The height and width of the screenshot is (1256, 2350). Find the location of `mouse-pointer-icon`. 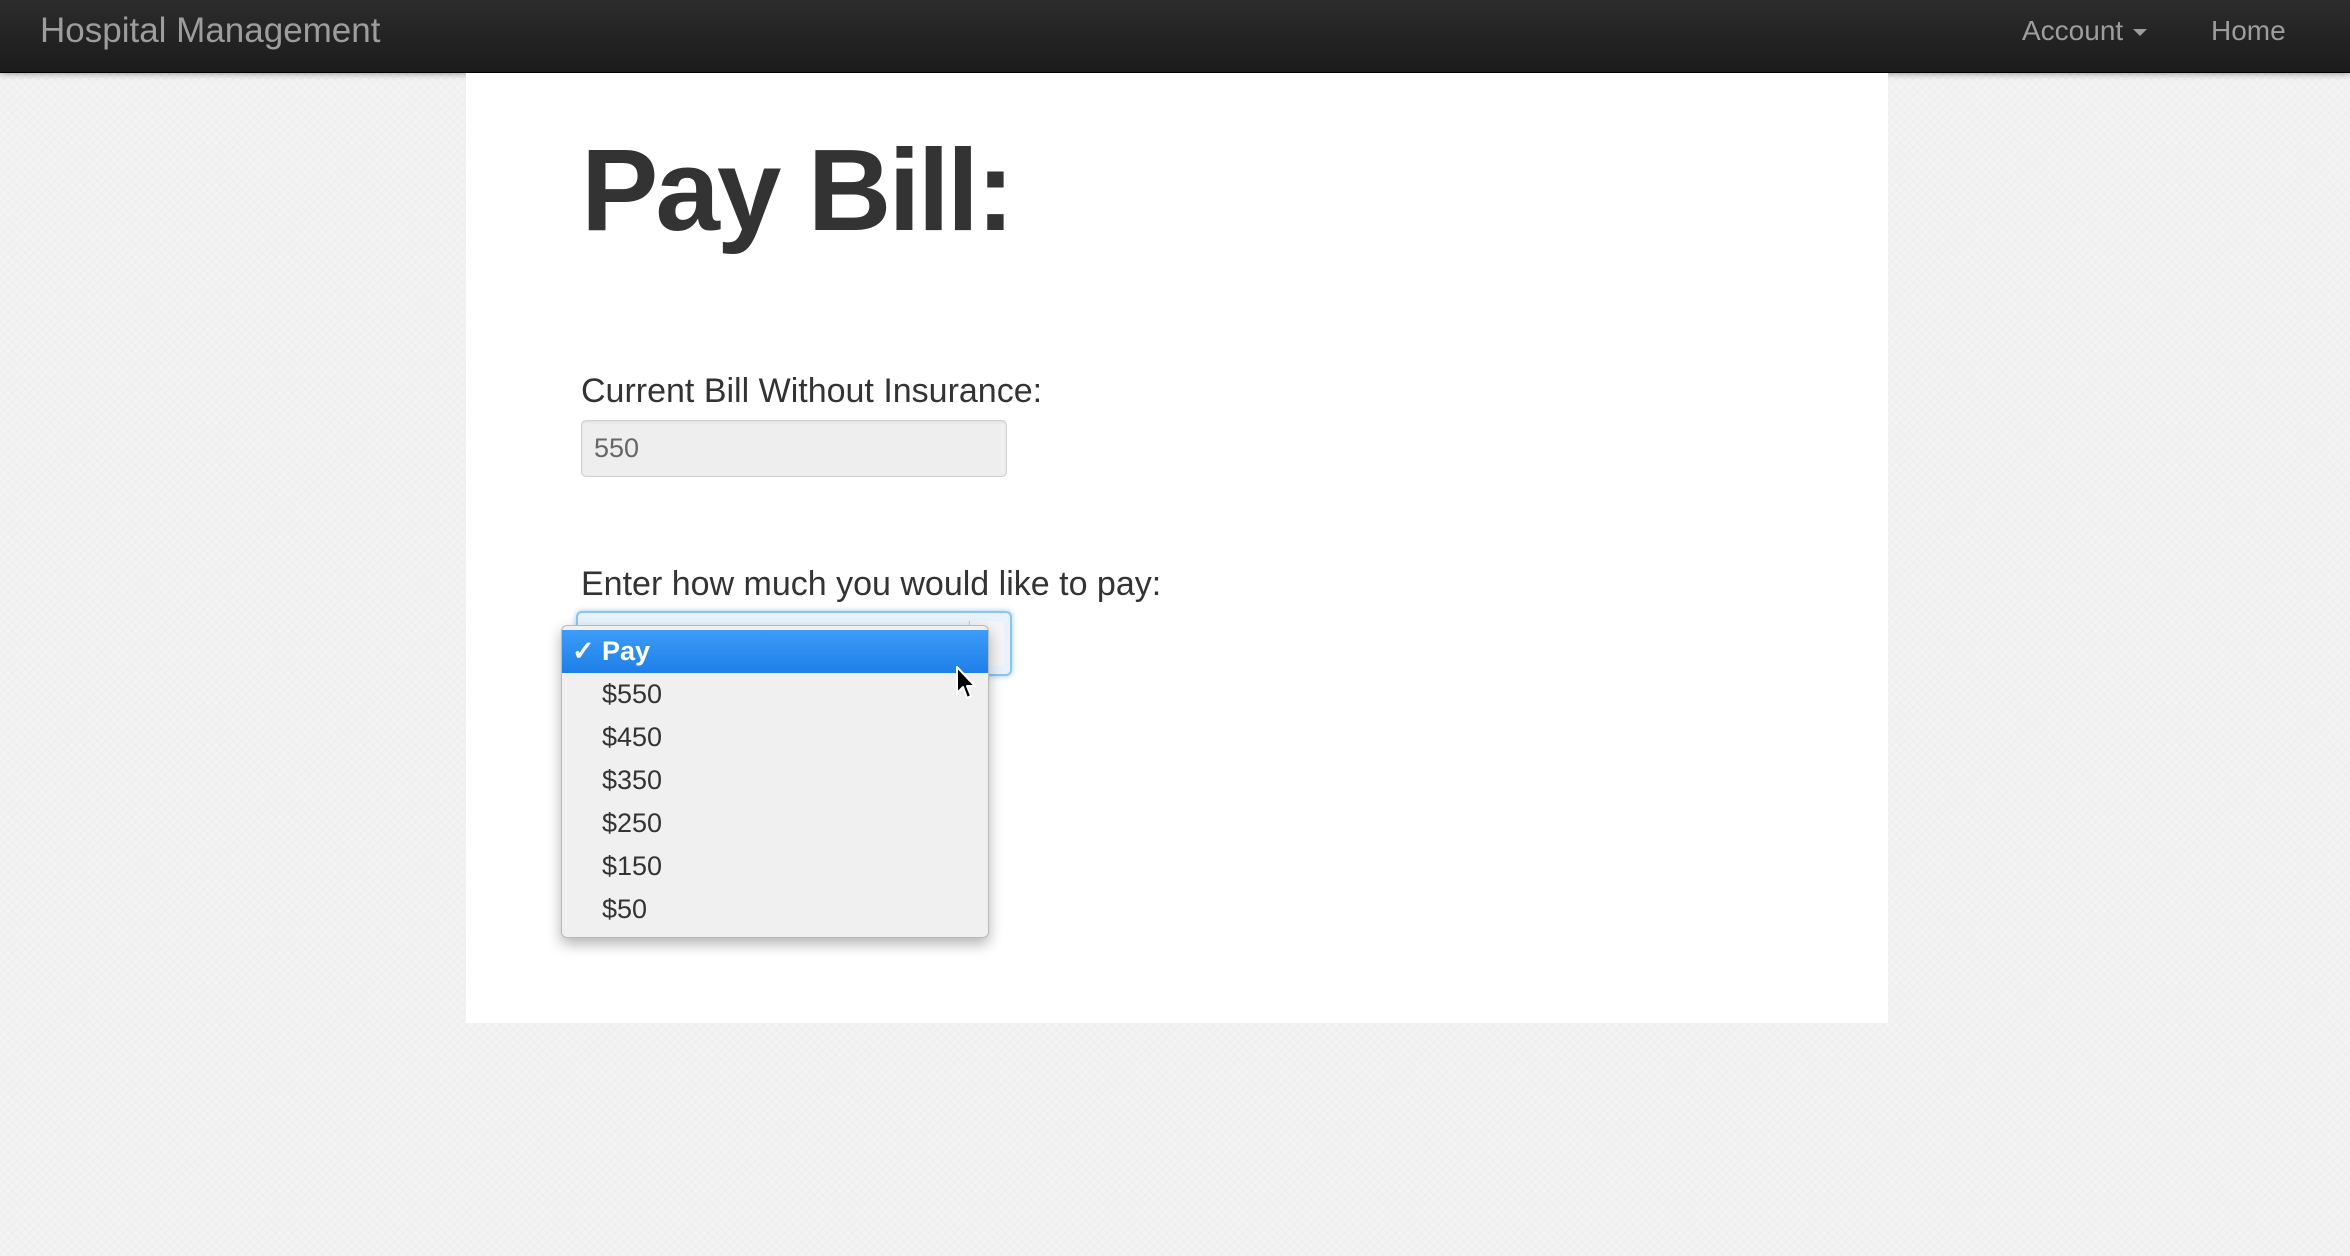

mouse-pointer-icon is located at coordinates (966, 682).